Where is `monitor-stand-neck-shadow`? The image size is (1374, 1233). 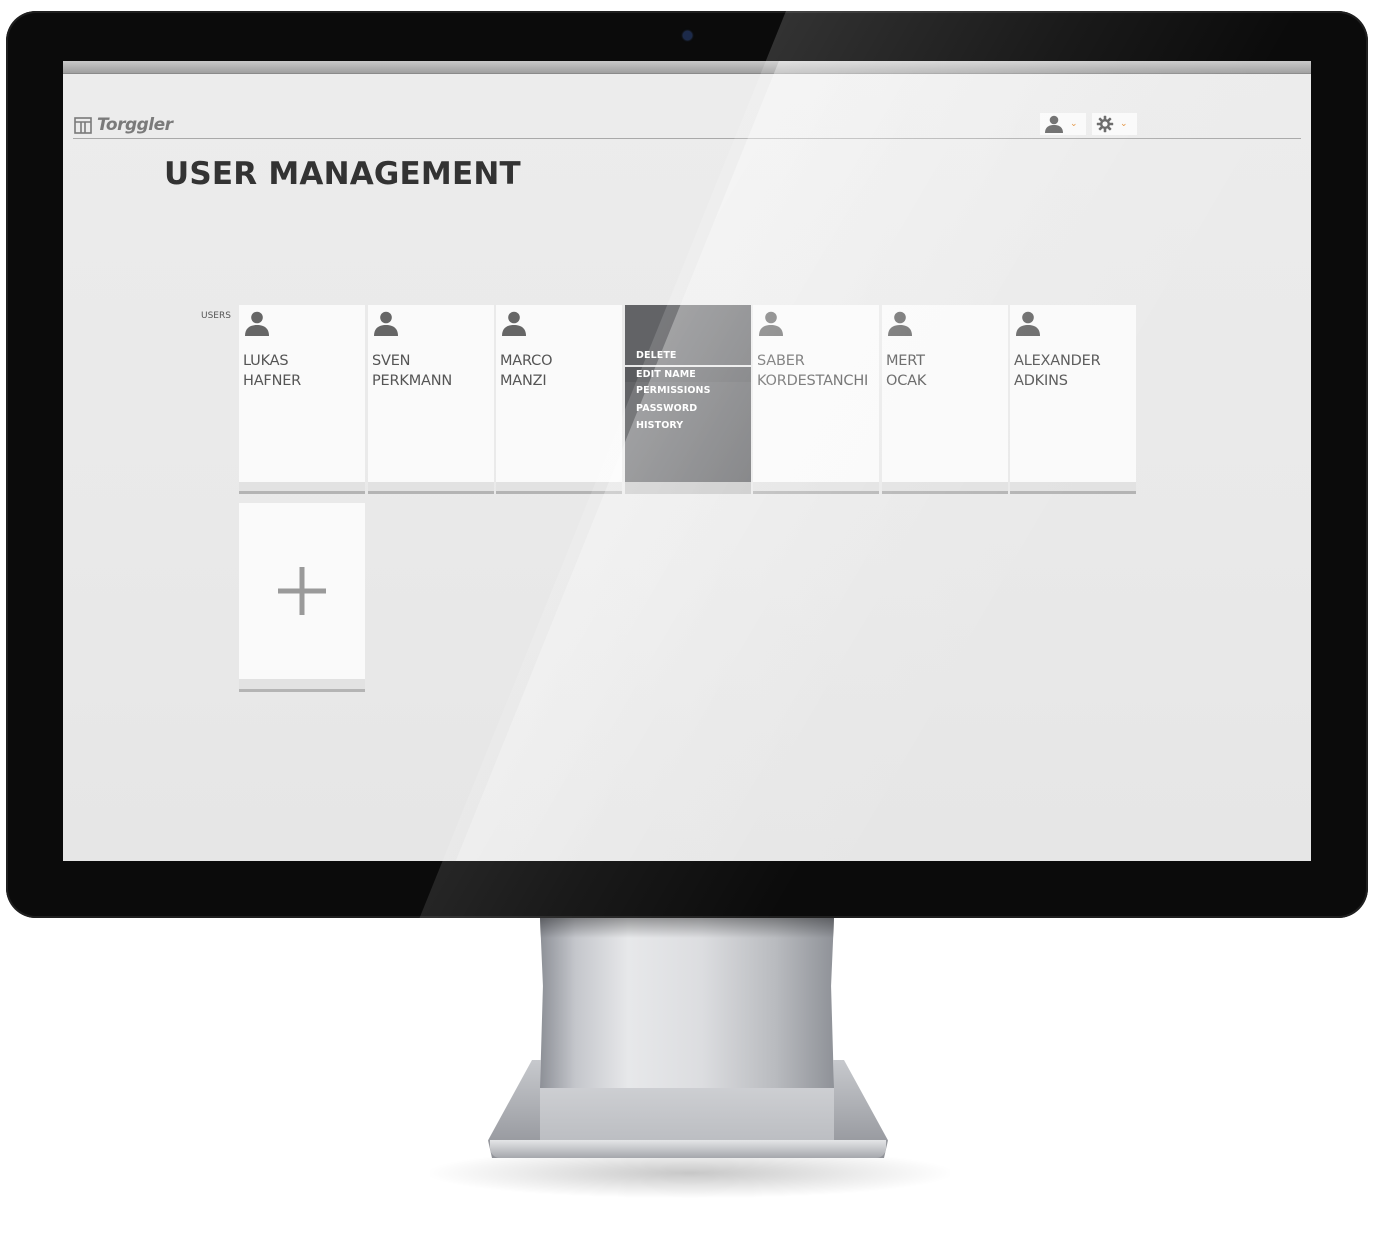 monitor-stand-neck-shadow is located at coordinates (687, 928).